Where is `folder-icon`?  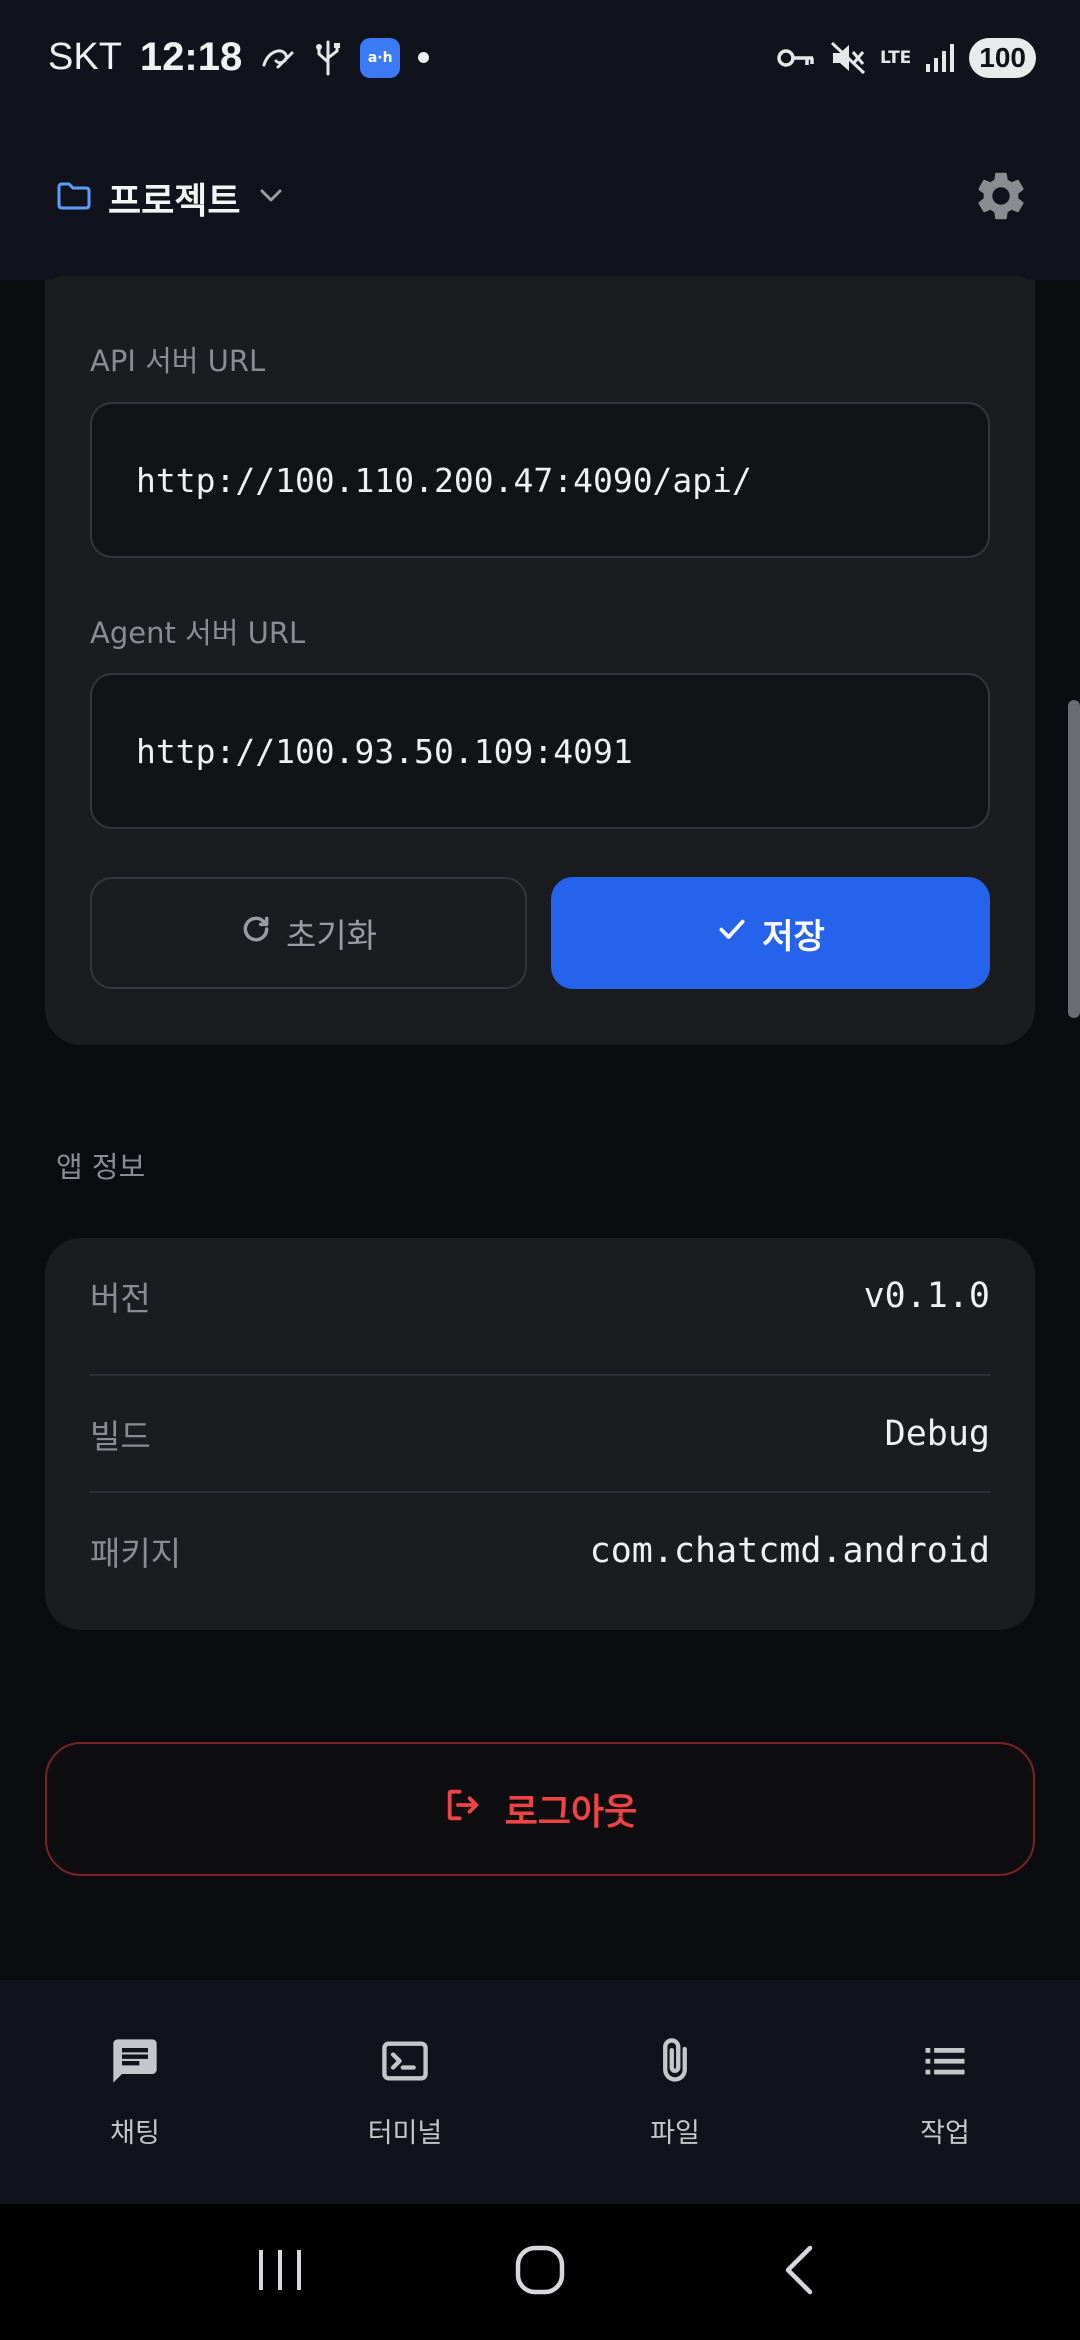 folder-icon is located at coordinates (74, 198).